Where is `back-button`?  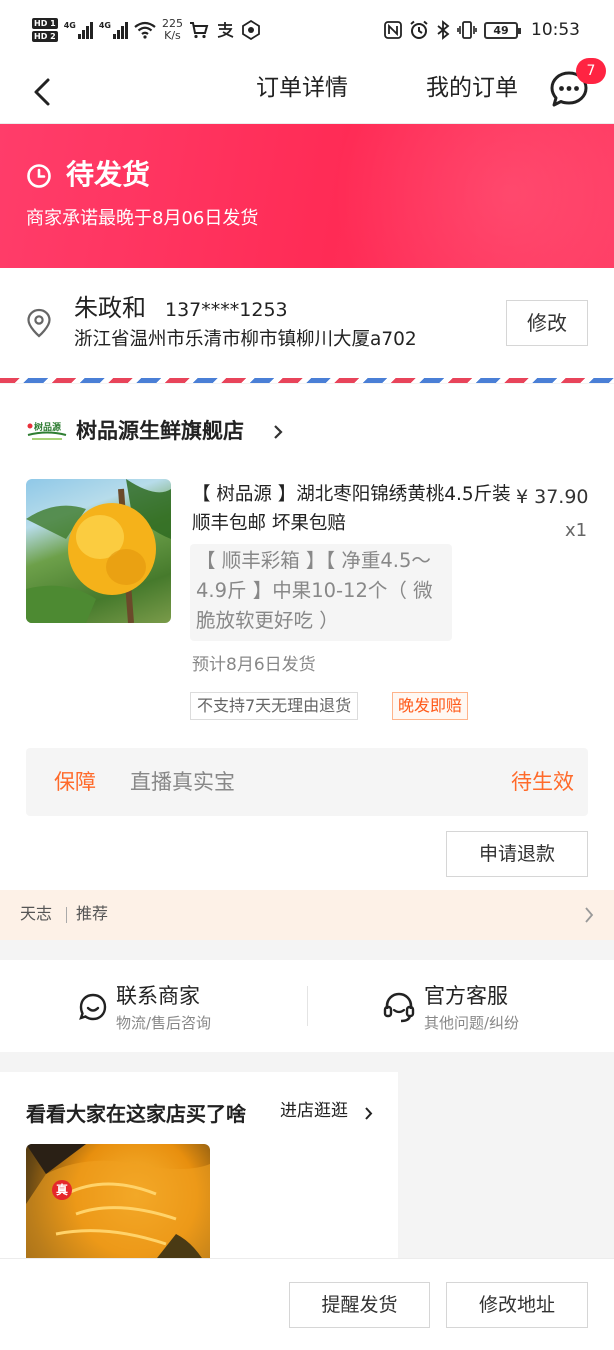 back-button is located at coordinates (44, 92).